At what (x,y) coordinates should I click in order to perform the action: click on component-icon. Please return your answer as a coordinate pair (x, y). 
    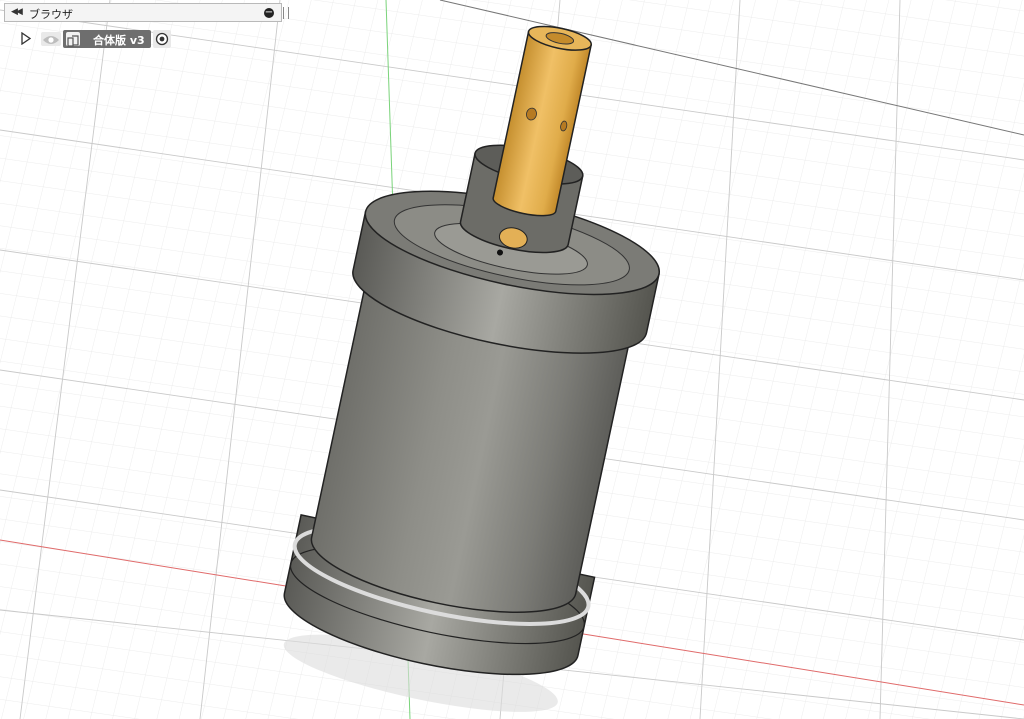
    Looking at the image, I should click on (73, 39).